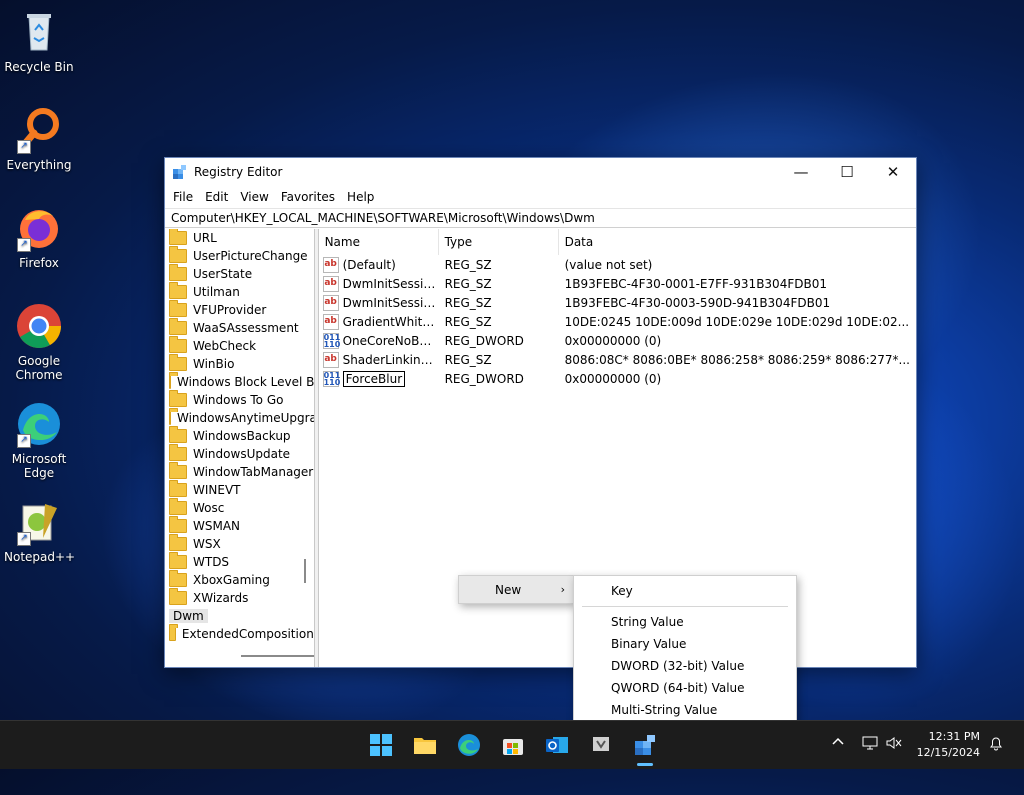  I want to click on menu-help: Help, so click(360, 197).